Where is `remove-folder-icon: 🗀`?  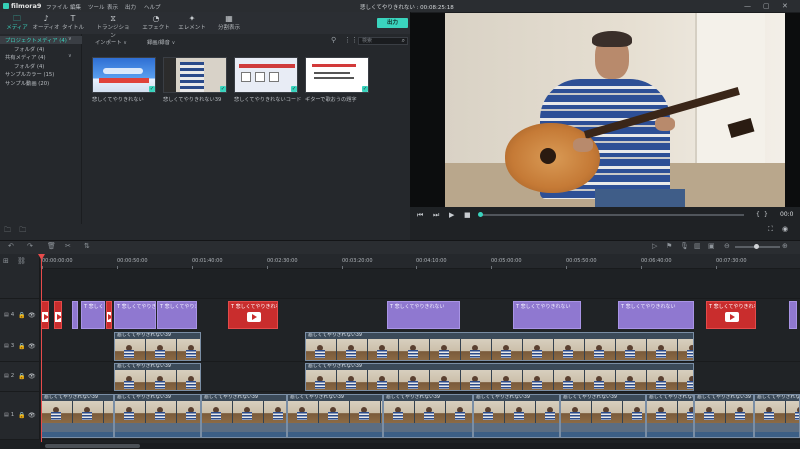
remove-folder-icon: 🗀 is located at coordinates (22, 230).